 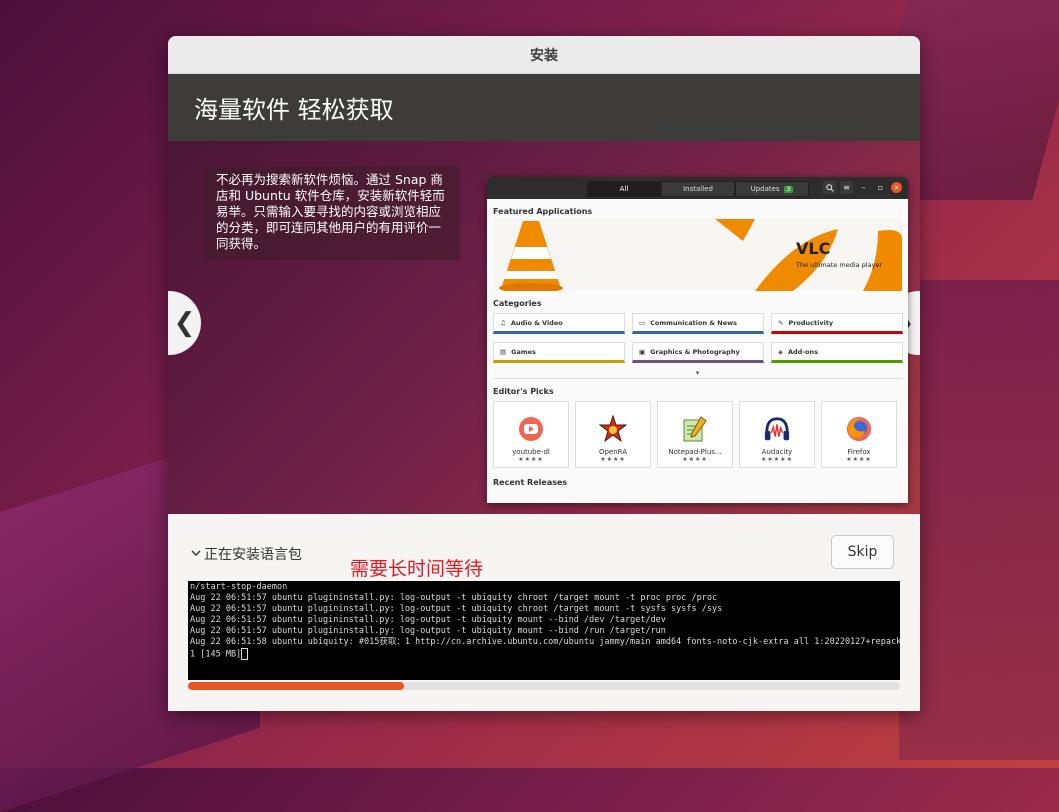 I want to click on skip-button: Skip, so click(x=862, y=552).